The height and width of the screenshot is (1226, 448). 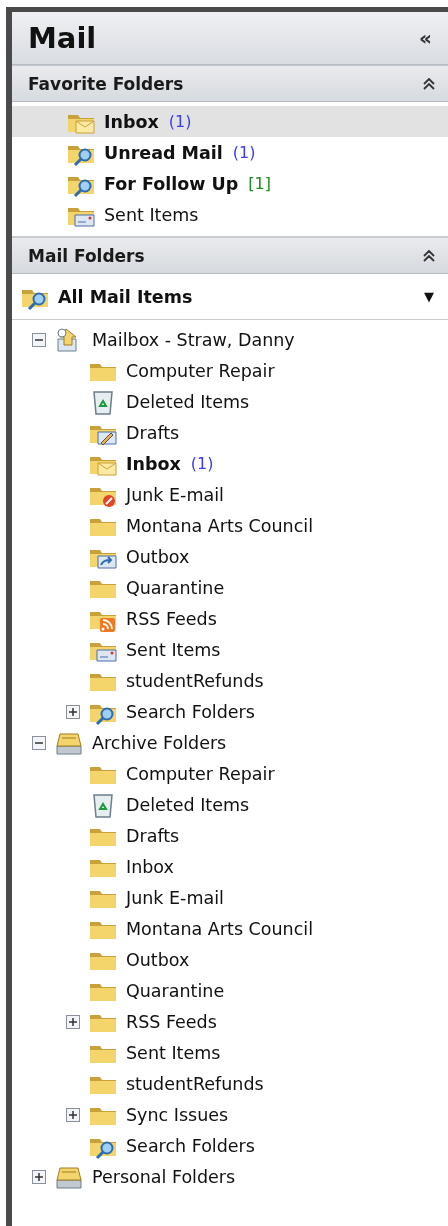 What do you see at coordinates (106, 83) in the screenshot?
I see `section-title: Favorite Folders` at bounding box center [106, 83].